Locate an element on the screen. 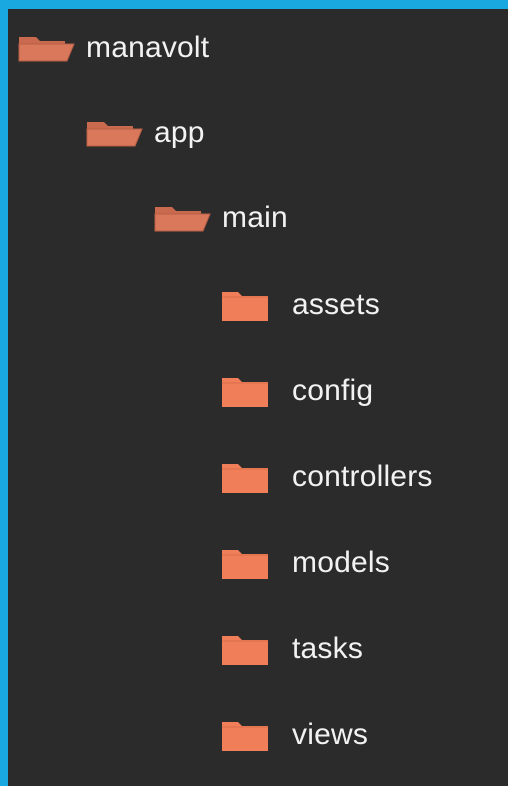 The width and height of the screenshot is (508, 786). tree-item-label: app is located at coordinates (179, 132).